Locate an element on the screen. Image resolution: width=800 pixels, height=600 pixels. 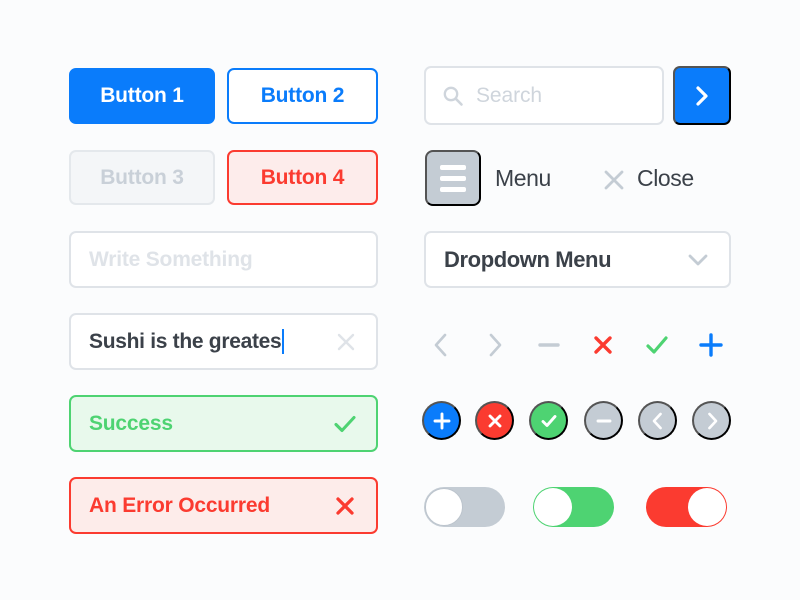
hamburger-menu-button is located at coordinates (453, 178).